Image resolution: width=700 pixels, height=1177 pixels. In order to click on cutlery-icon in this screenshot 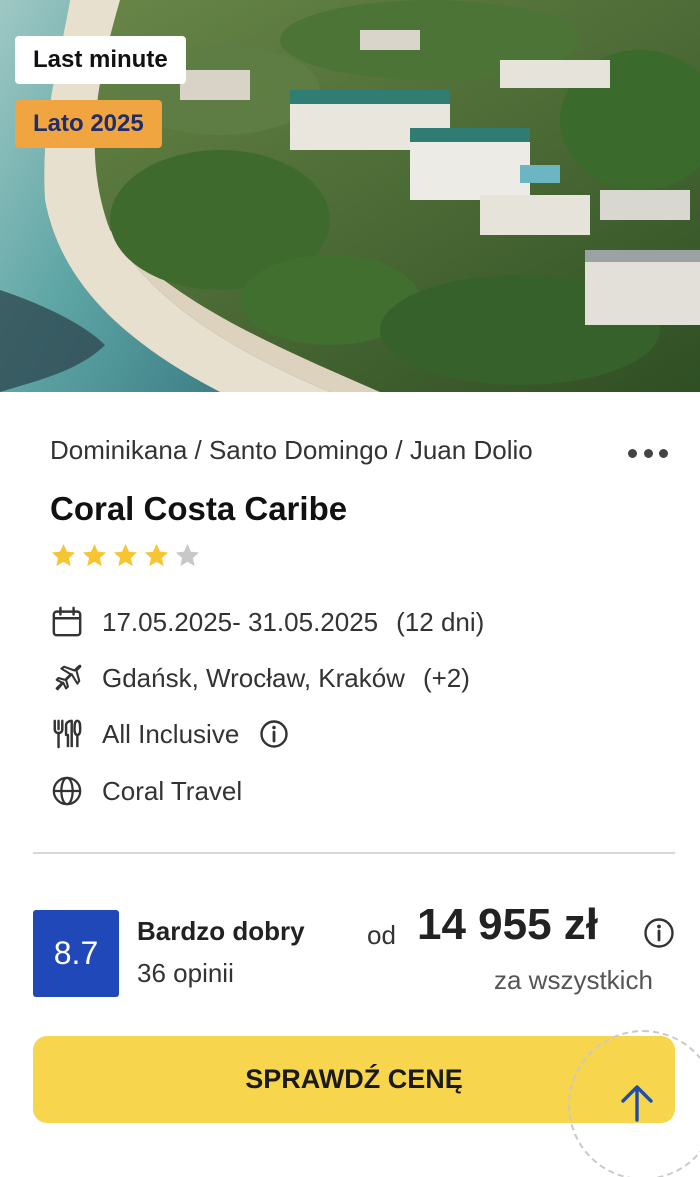, I will do `click(67, 734)`.